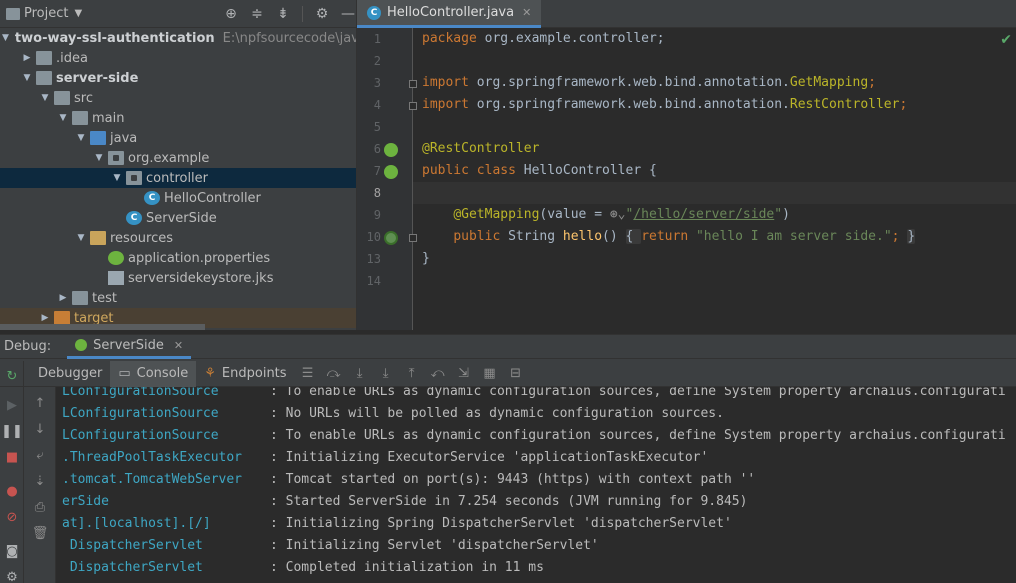 The height and width of the screenshot is (583, 1016). Describe the element at coordinates (12, 472) in the screenshot. I see `debug-left-toolbar: ↻ ▶ ❚❚ ■ ● ⊘ ◙ ⚙` at that location.